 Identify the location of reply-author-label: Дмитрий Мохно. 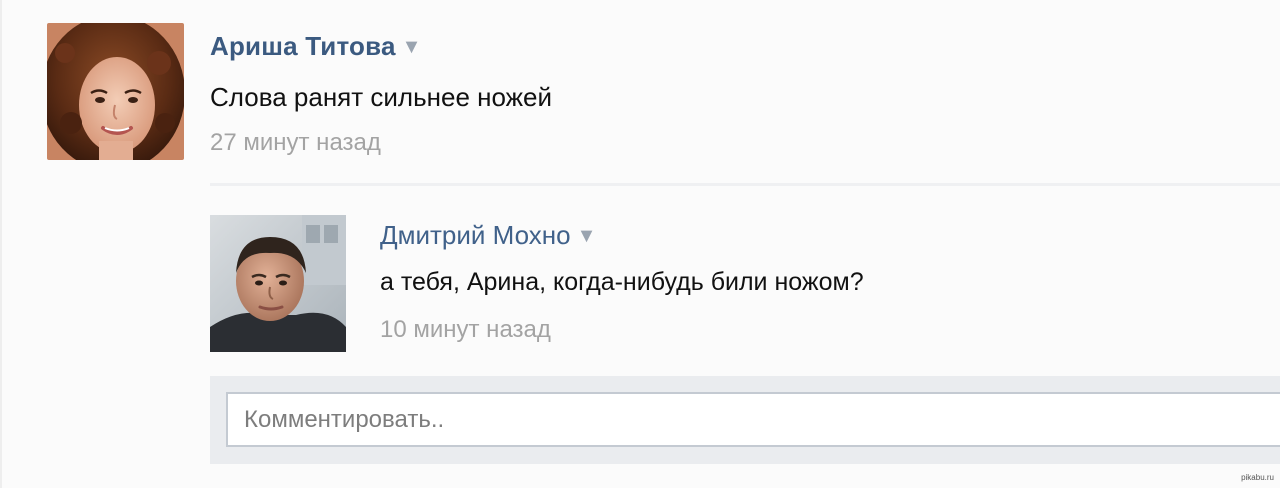
(475, 235).